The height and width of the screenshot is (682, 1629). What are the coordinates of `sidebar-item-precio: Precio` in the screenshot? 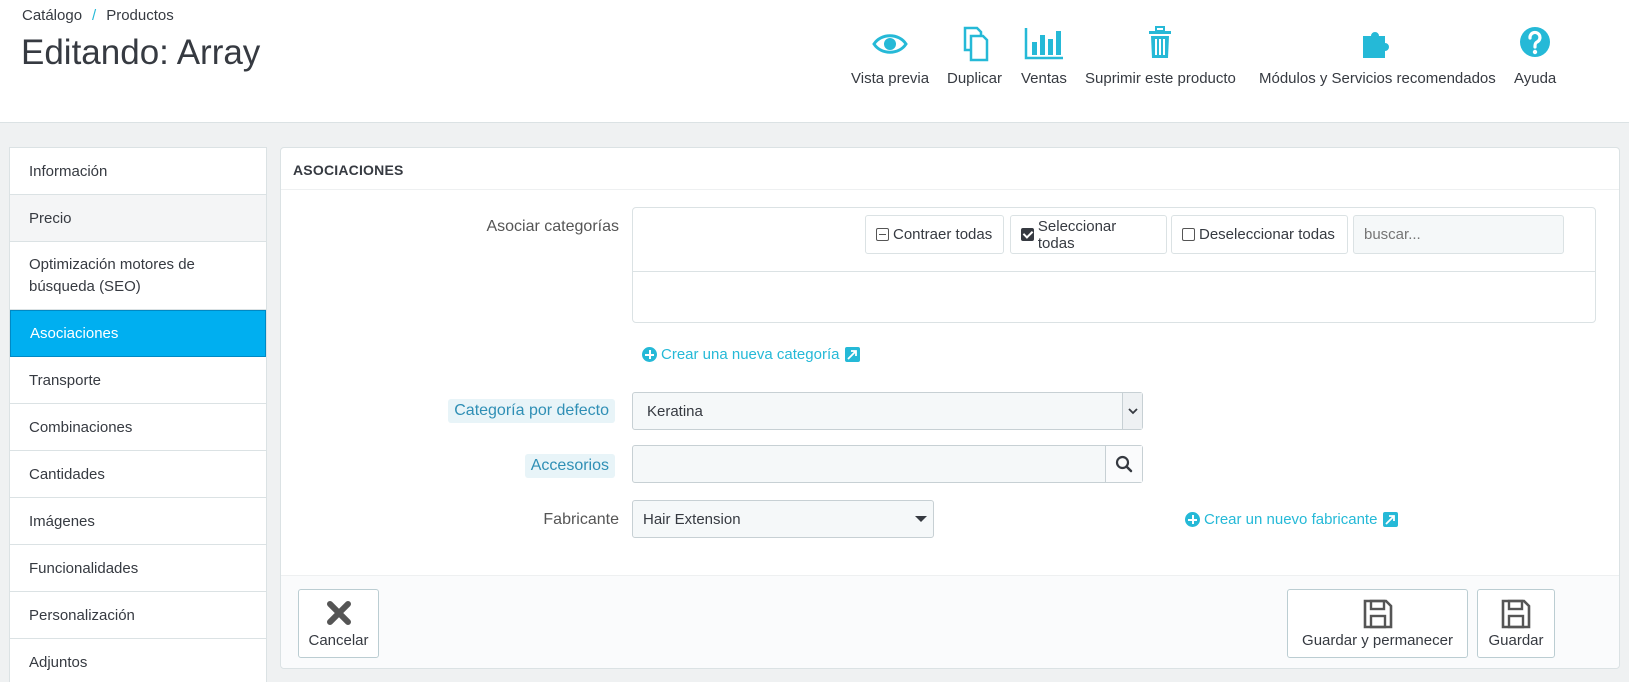 It's located at (138, 218).